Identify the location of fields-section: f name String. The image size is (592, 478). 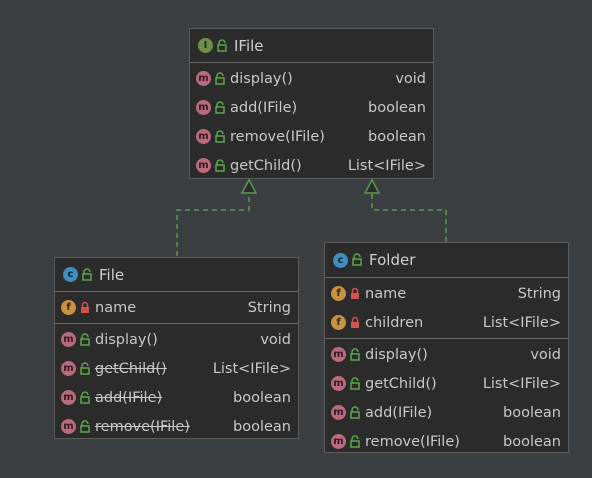
(176, 308).